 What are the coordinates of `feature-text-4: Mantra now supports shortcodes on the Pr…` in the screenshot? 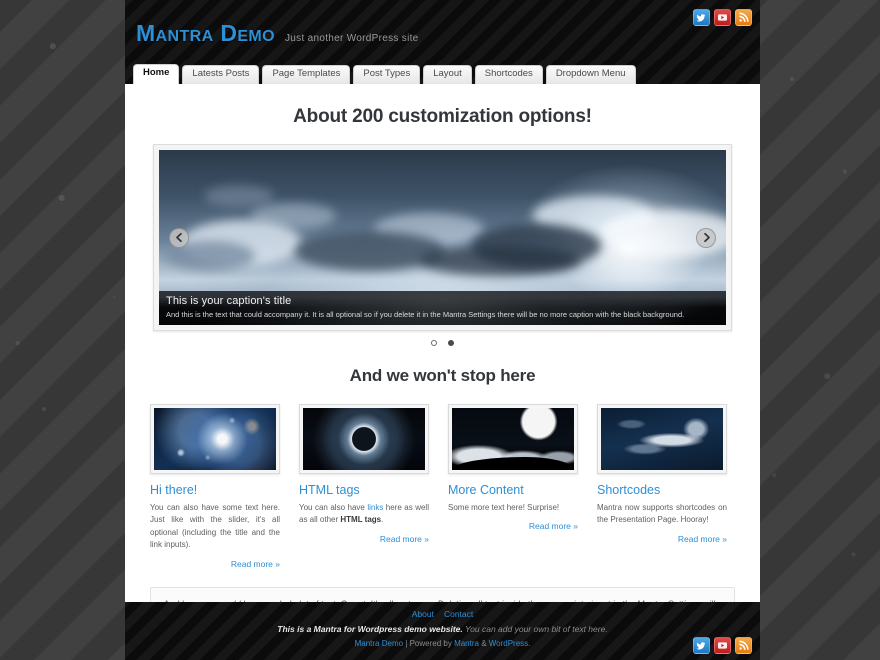 It's located at (662, 514).